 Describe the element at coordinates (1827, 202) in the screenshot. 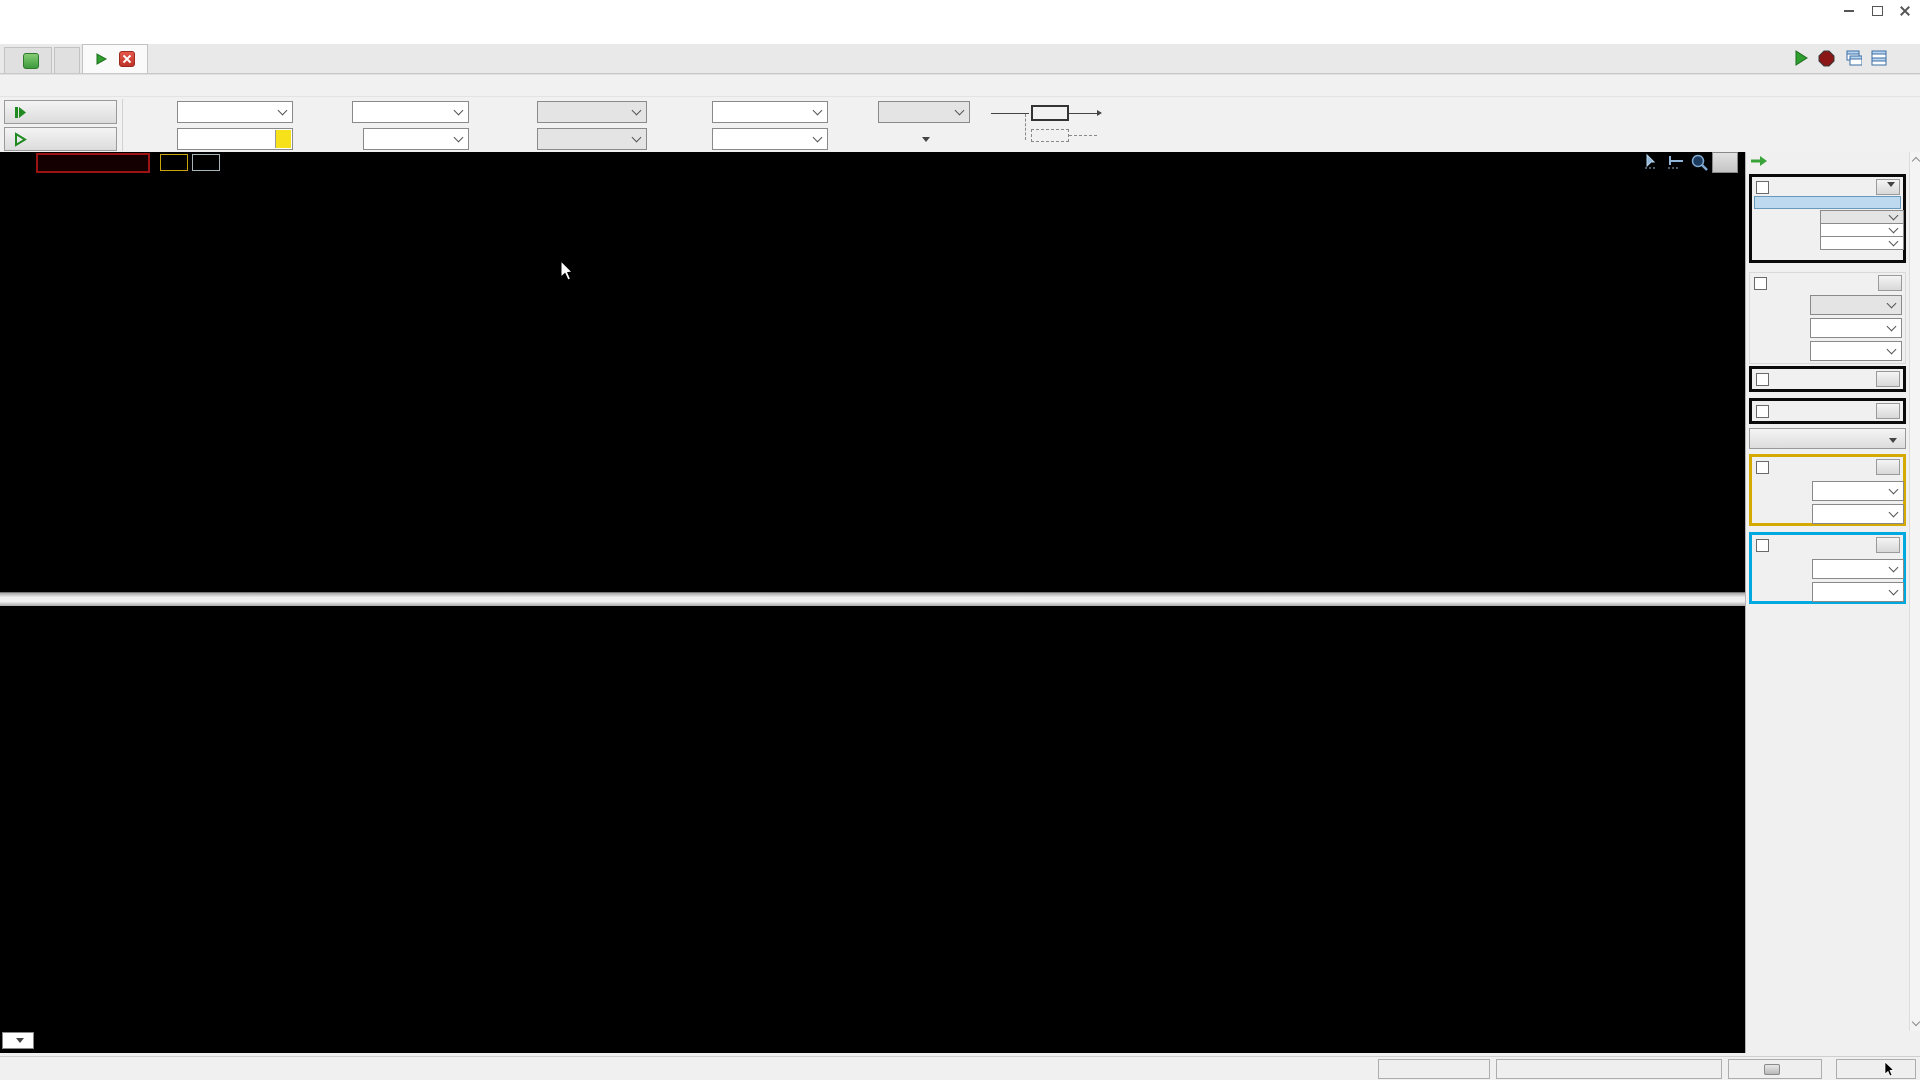

I see `relative-to-ref-option` at that location.